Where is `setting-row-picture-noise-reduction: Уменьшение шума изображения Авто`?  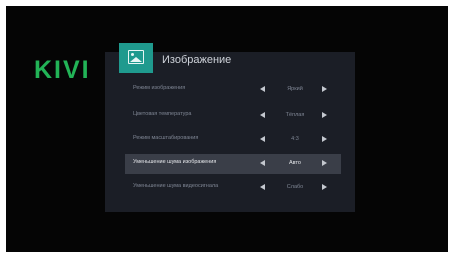 setting-row-picture-noise-reduction: Уменьшение шума изображения Авто is located at coordinates (233, 164).